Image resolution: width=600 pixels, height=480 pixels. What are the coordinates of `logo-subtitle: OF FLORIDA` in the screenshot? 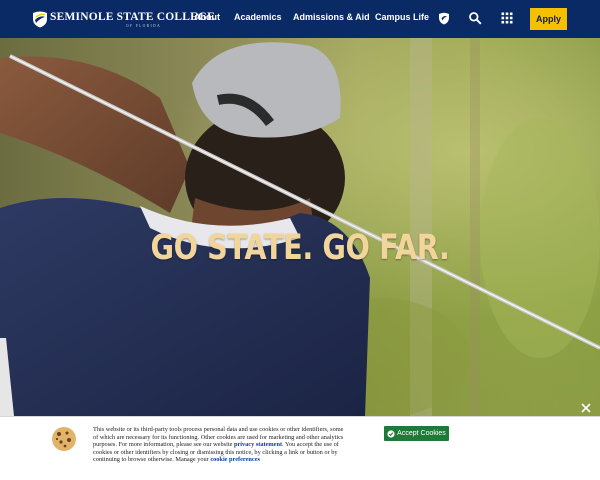 It's located at (144, 26).